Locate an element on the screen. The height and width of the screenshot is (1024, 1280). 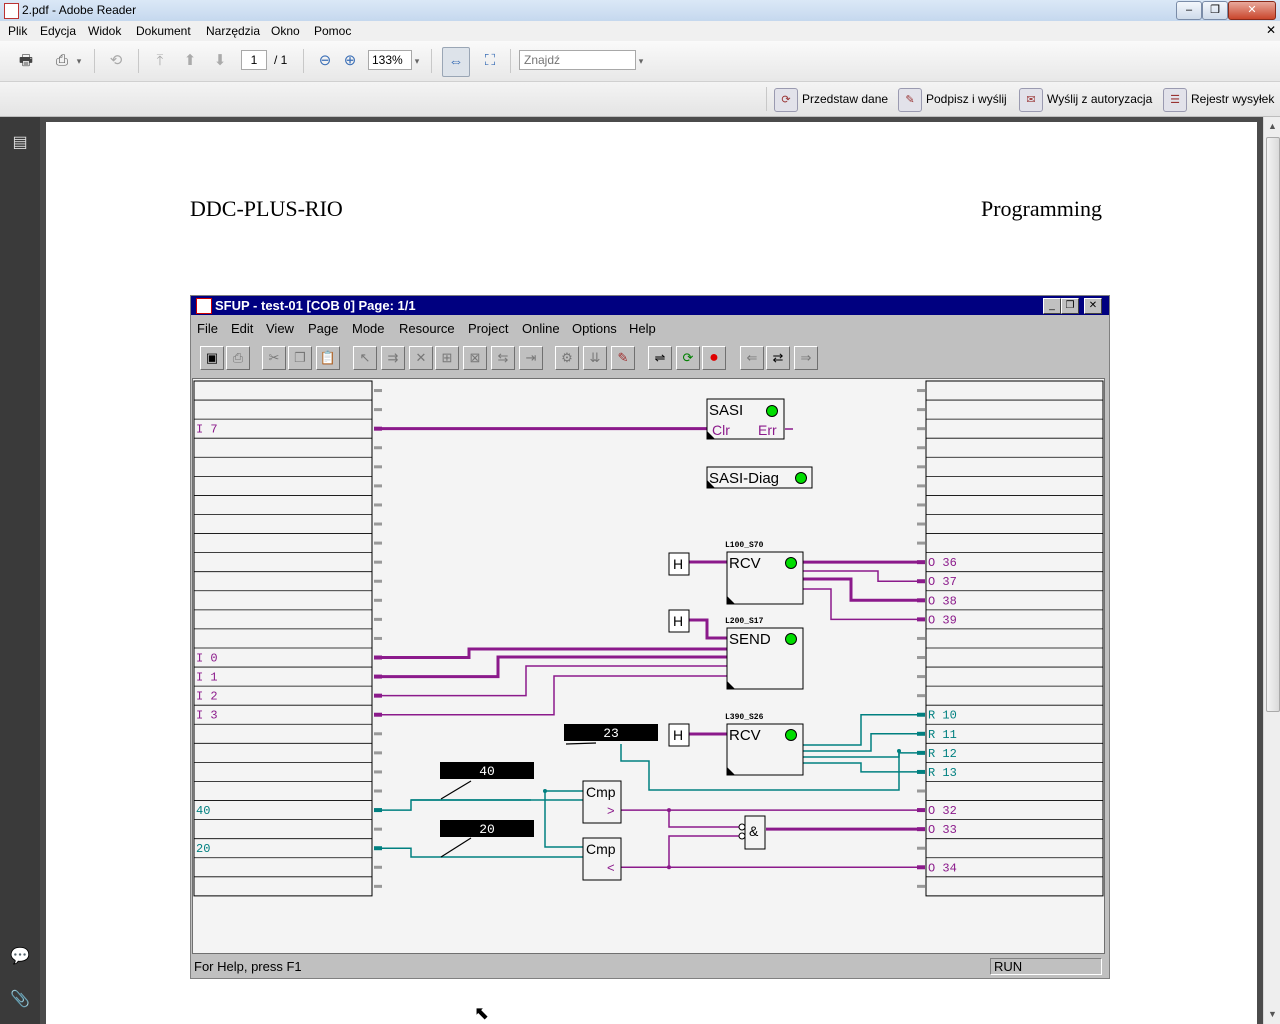
rcv1-h-label: H is located at coordinates (678, 564).